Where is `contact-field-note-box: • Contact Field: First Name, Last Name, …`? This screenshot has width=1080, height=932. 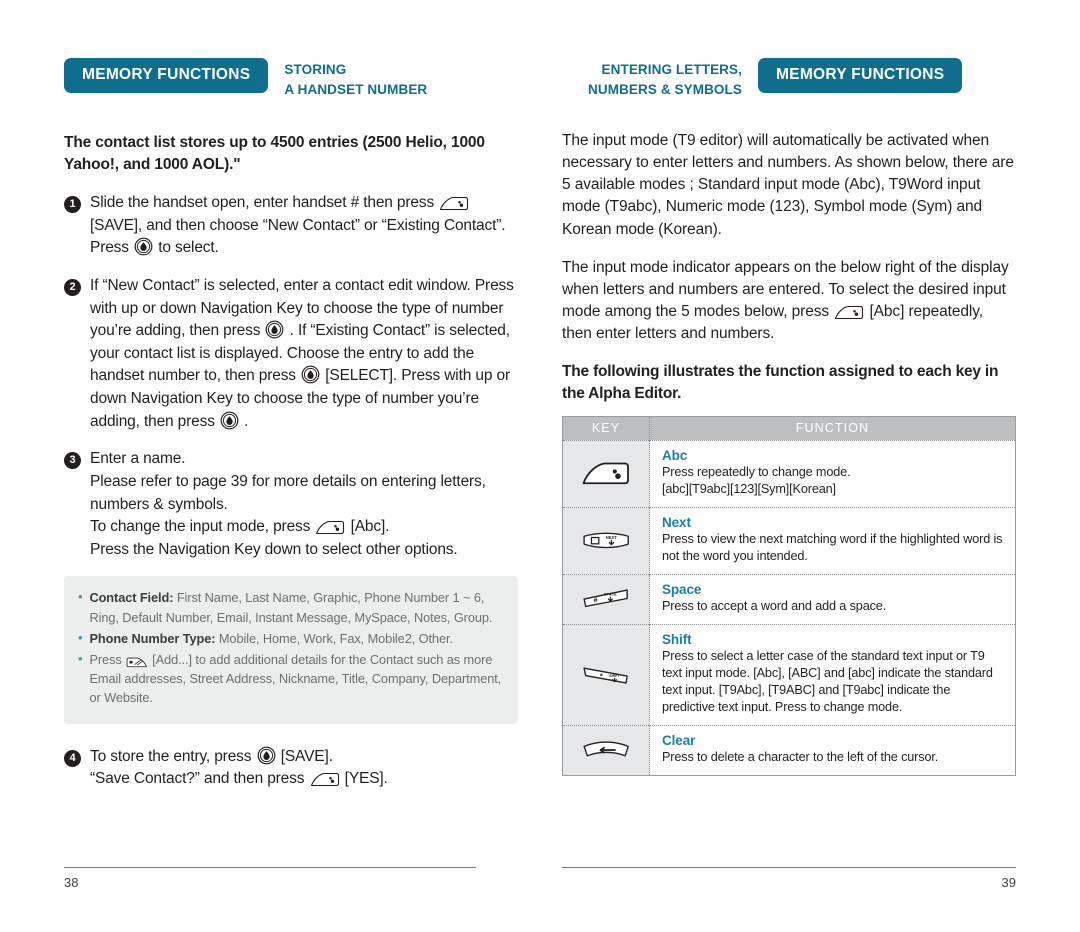 contact-field-note-box: • Contact Field: First Name, Last Name, … is located at coordinates (291, 650).